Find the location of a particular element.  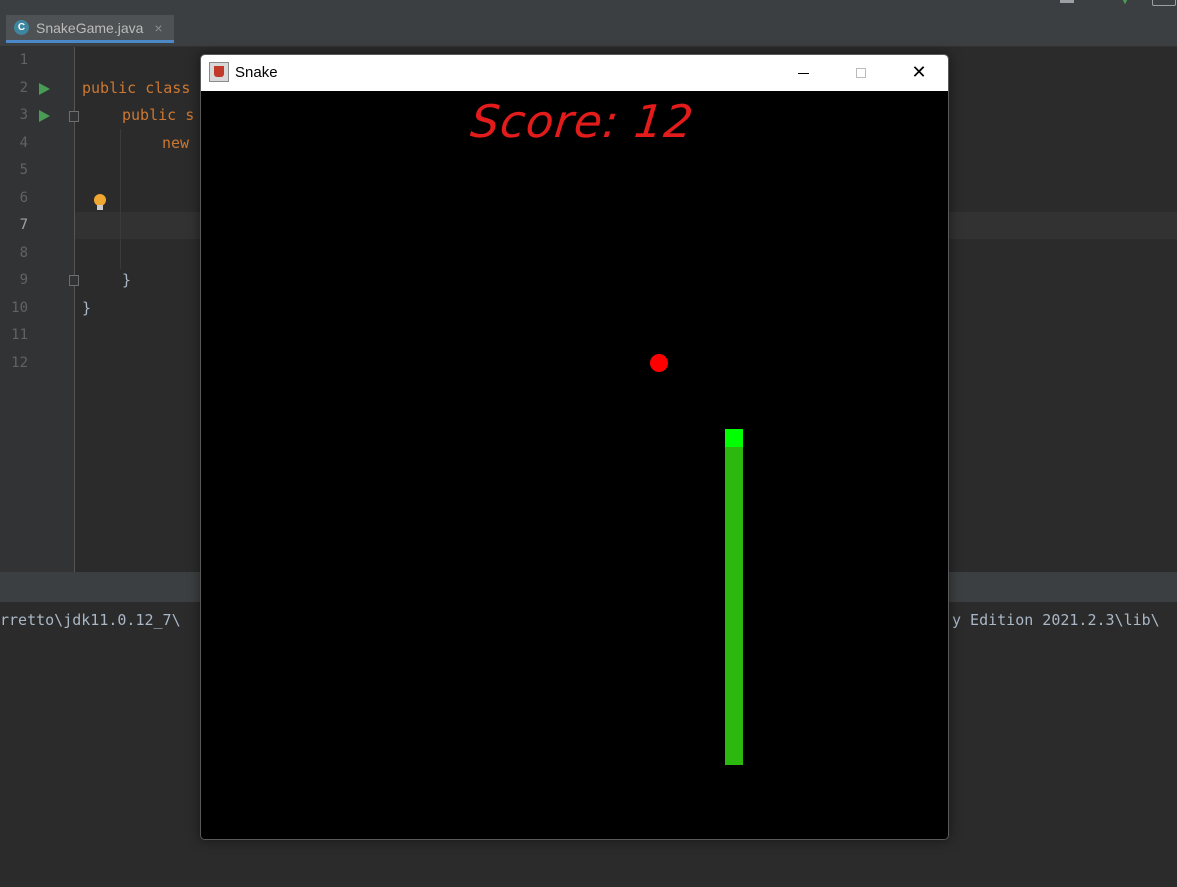

run-class-icon is located at coordinates (44, 89).